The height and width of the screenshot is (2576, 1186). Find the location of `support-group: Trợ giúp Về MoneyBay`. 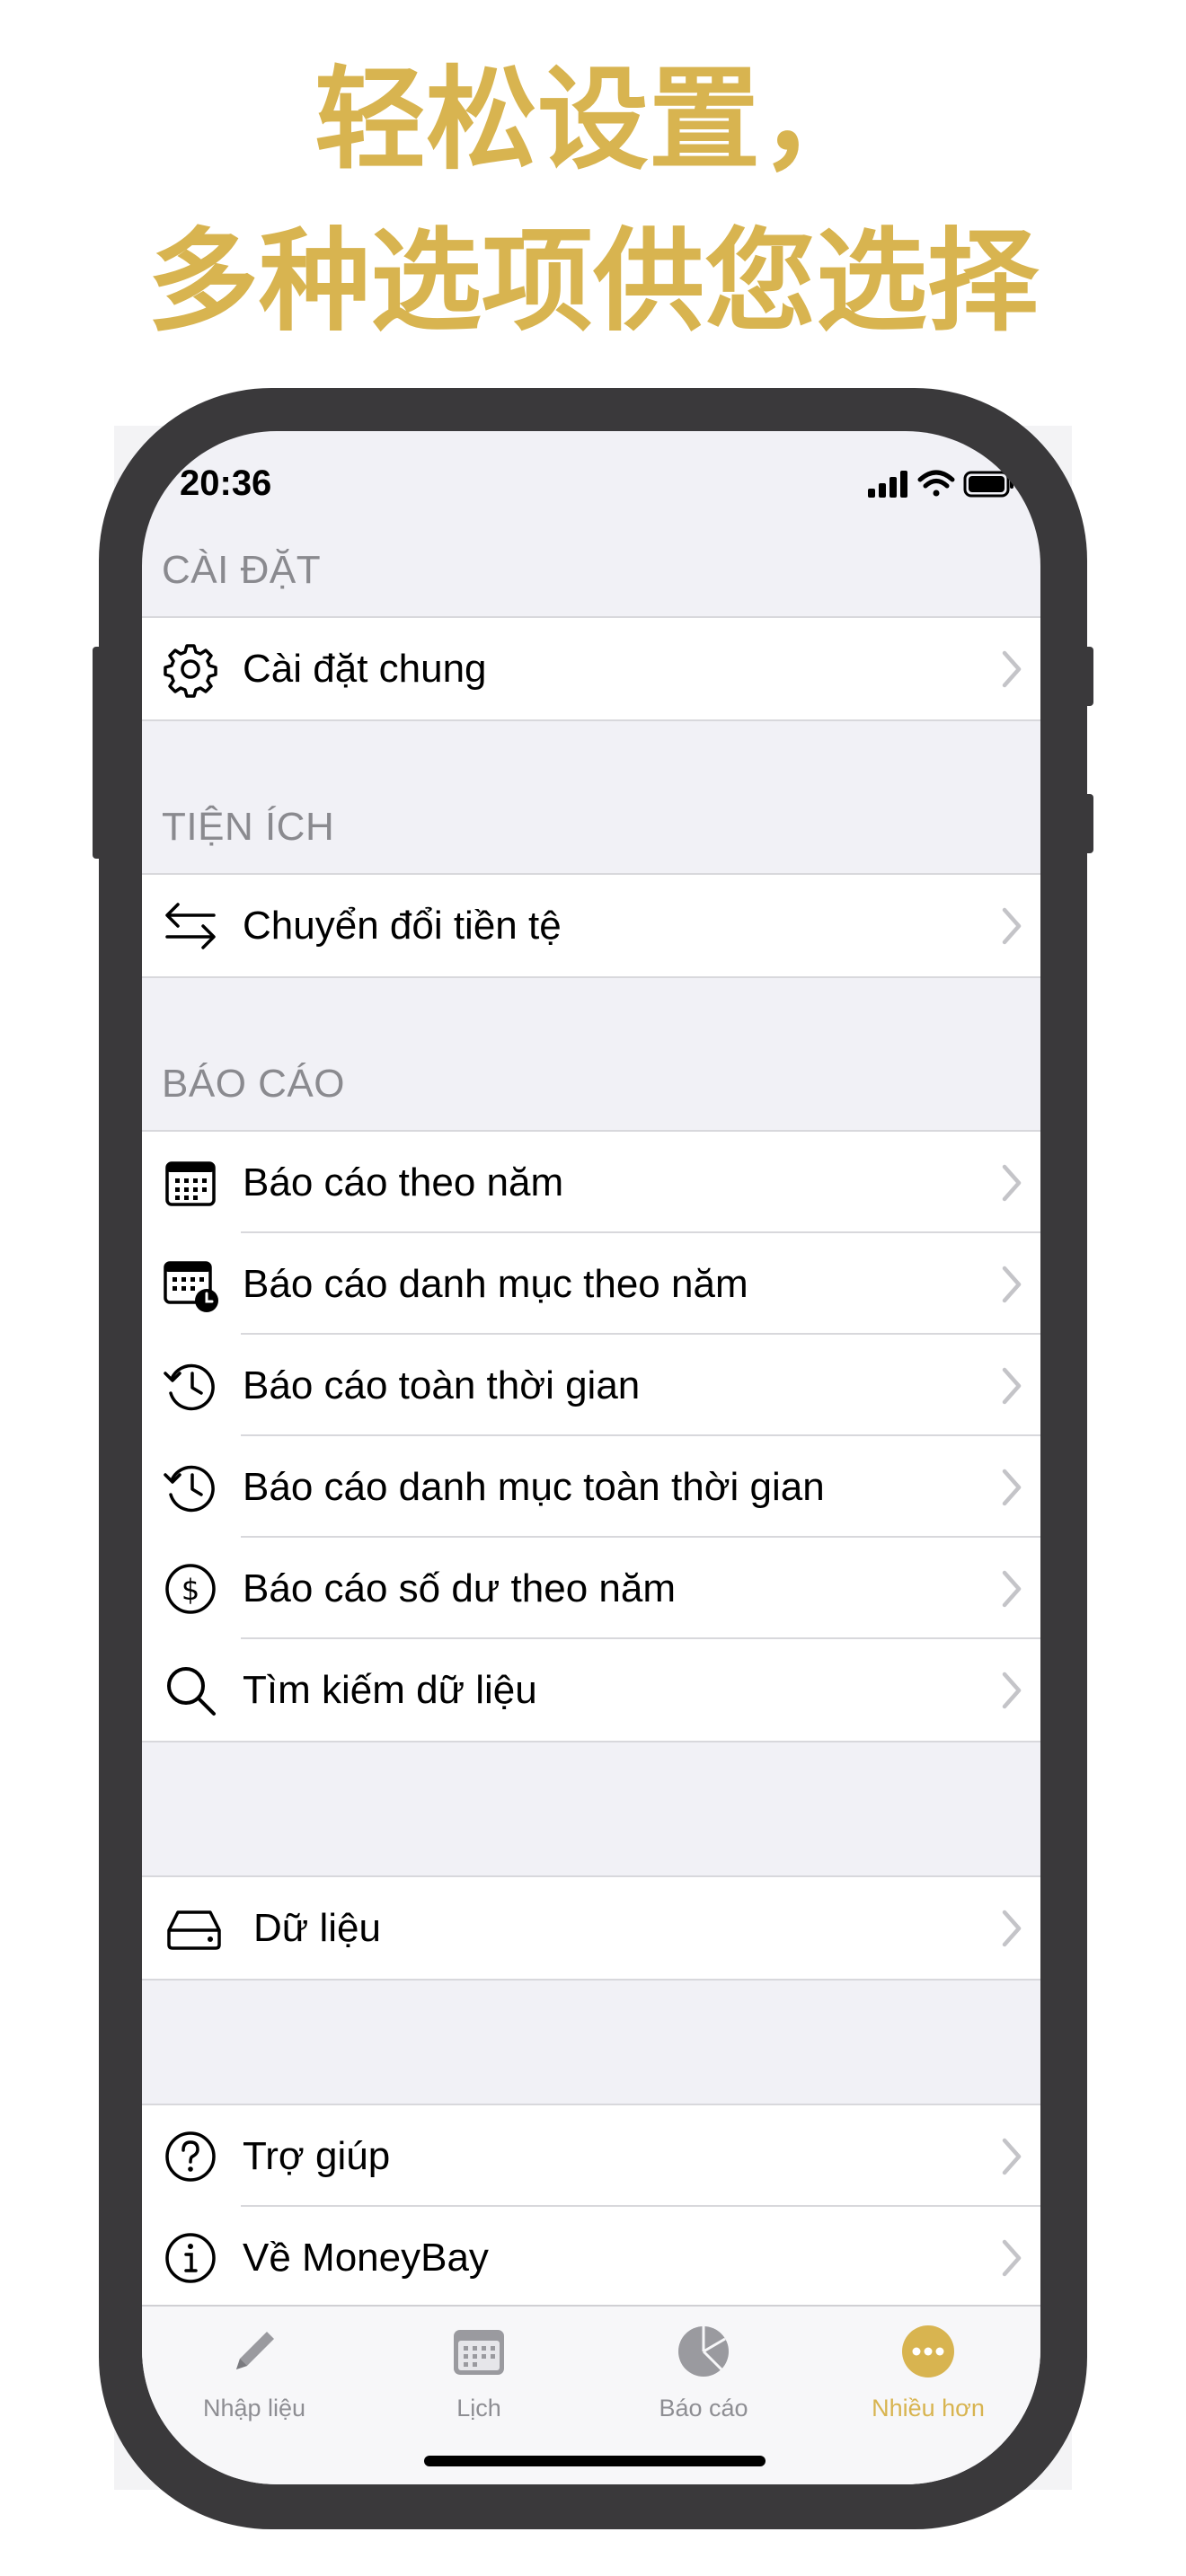

support-group: Trợ giúp Về MoneyBay is located at coordinates (591, 2207).